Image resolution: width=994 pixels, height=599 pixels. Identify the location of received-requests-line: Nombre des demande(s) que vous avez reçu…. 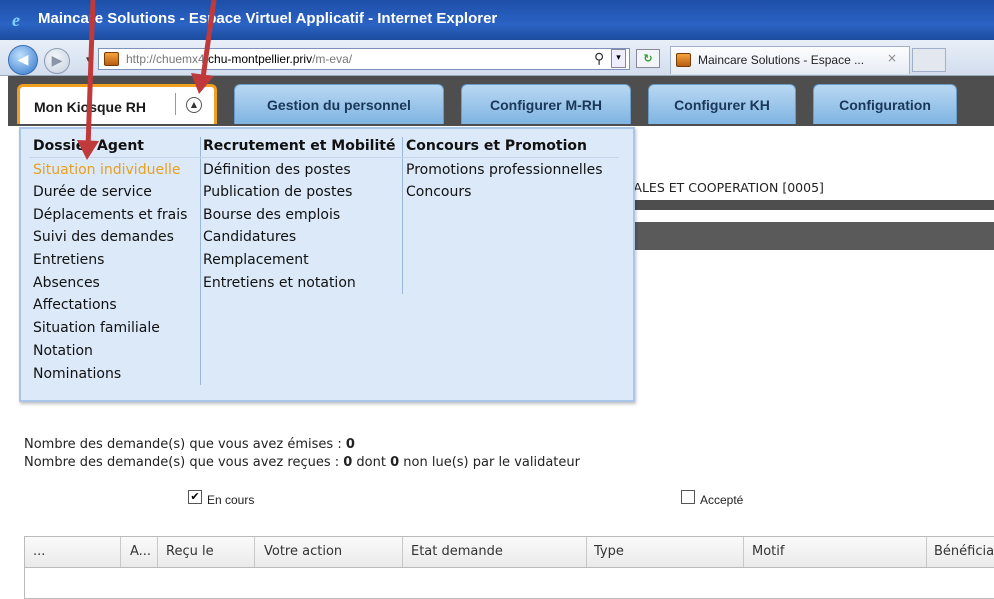
(302, 462).